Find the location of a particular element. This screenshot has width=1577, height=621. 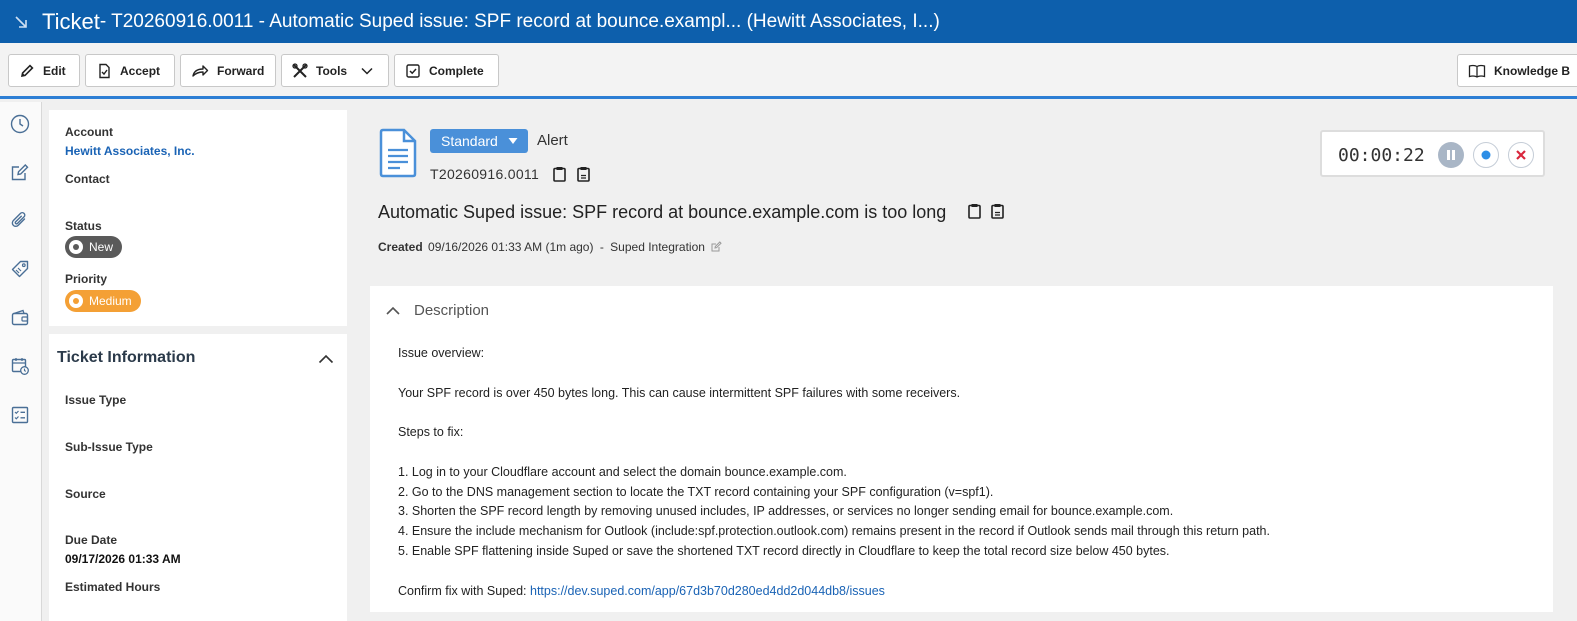

tag-icon is located at coordinates (20, 269).